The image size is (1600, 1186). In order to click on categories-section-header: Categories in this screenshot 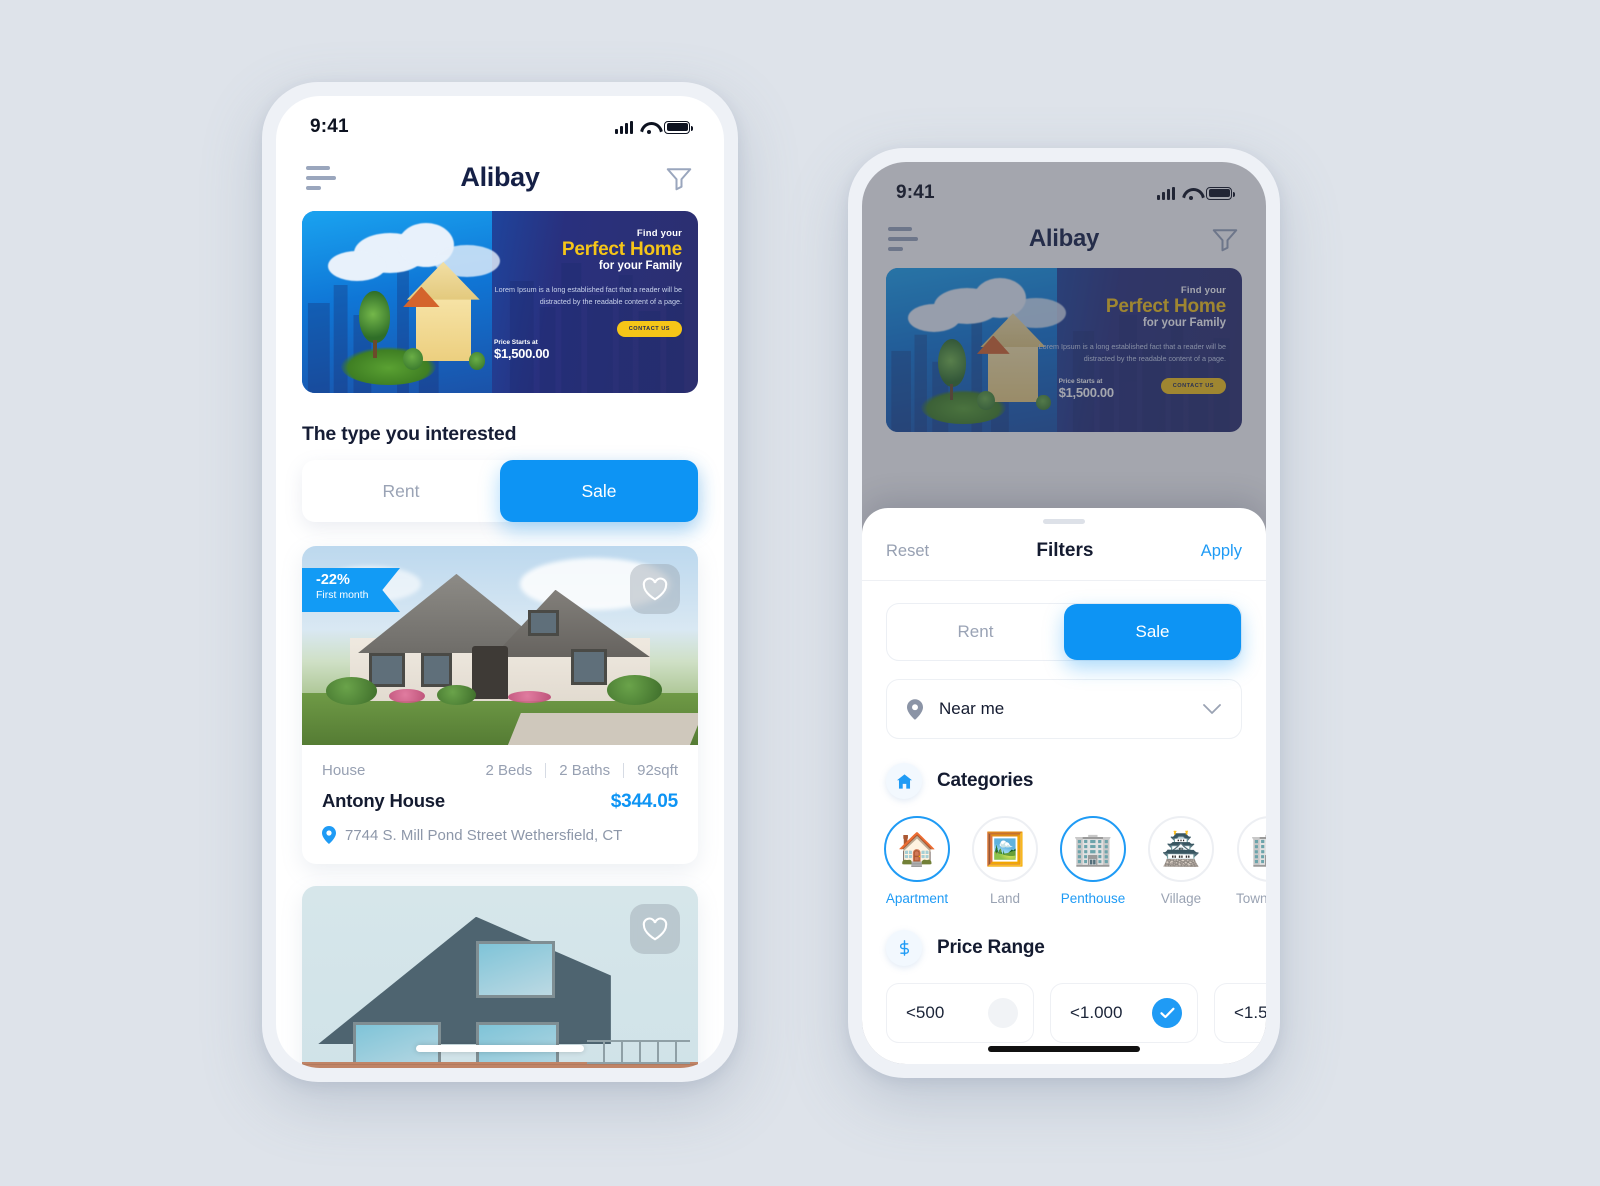, I will do `click(1064, 781)`.